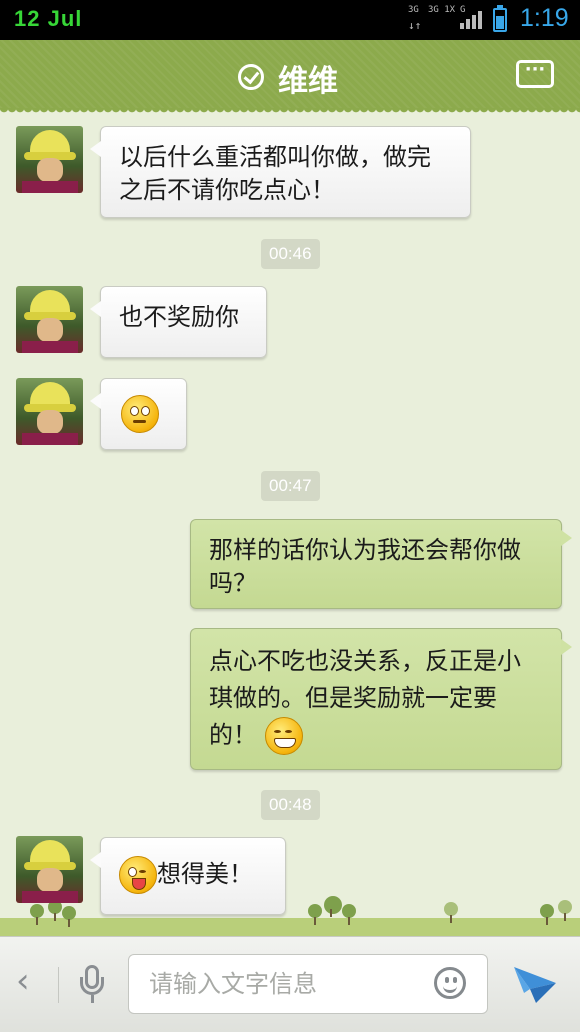 The image size is (580, 1032). What do you see at coordinates (415, 25) in the screenshot?
I see `data-arrows-icon: ↓↑` at bounding box center [415, 25].